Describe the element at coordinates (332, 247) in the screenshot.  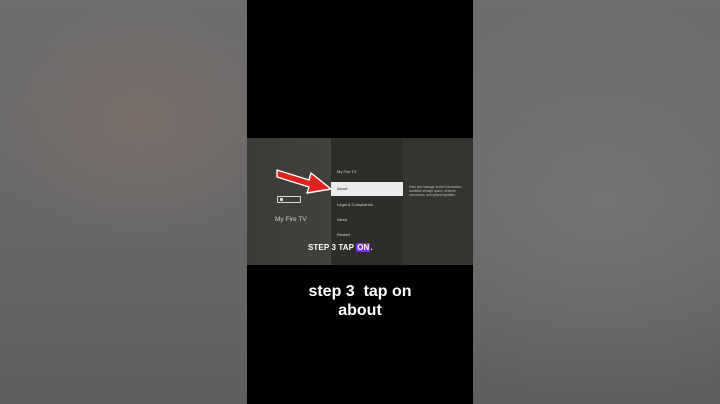
I see `overlay-caption-prefix: STEP 3 TAP` at that location.